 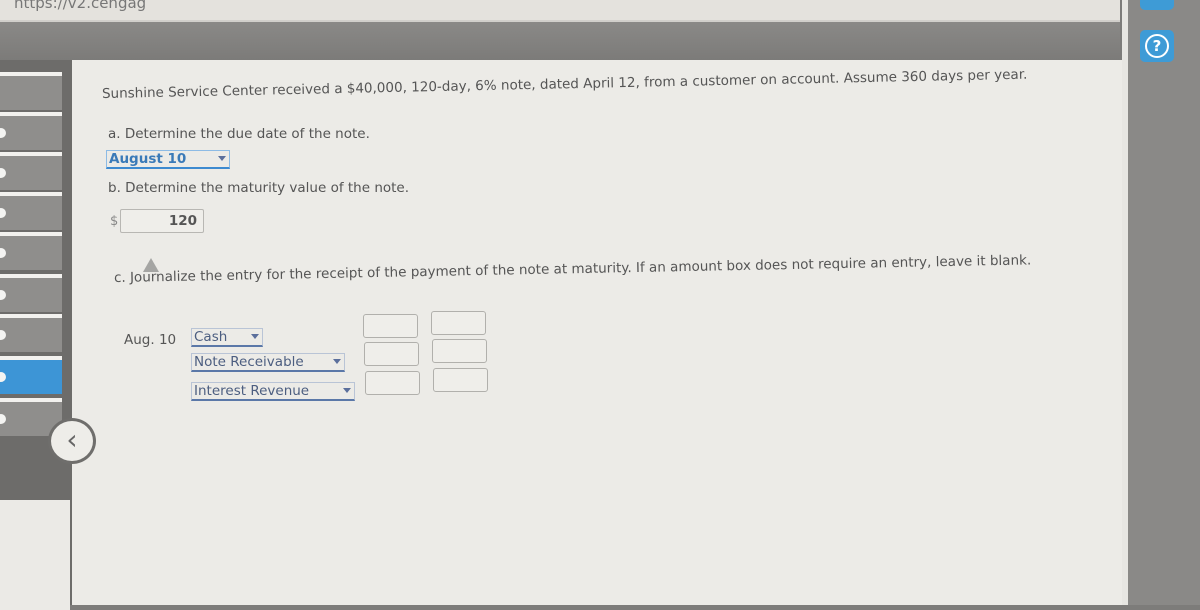 What do you see at coordinates (1157, 5) in the screenshot?
I see `toolbar-button` at bounding box center [1157, 5].